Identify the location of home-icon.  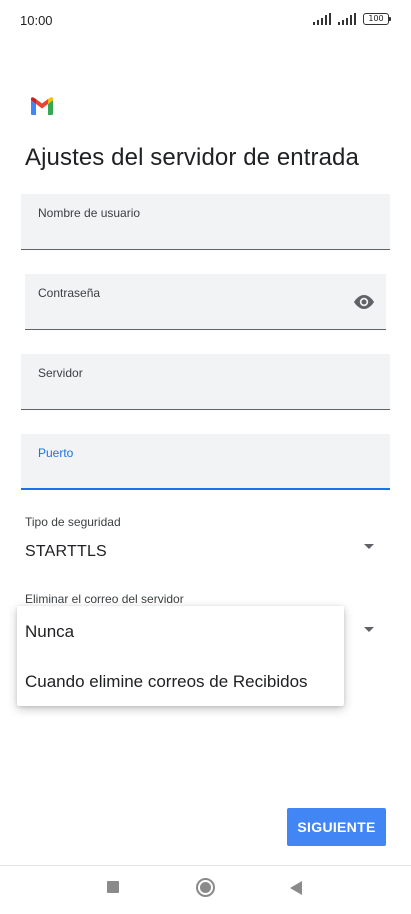
(205, 887).